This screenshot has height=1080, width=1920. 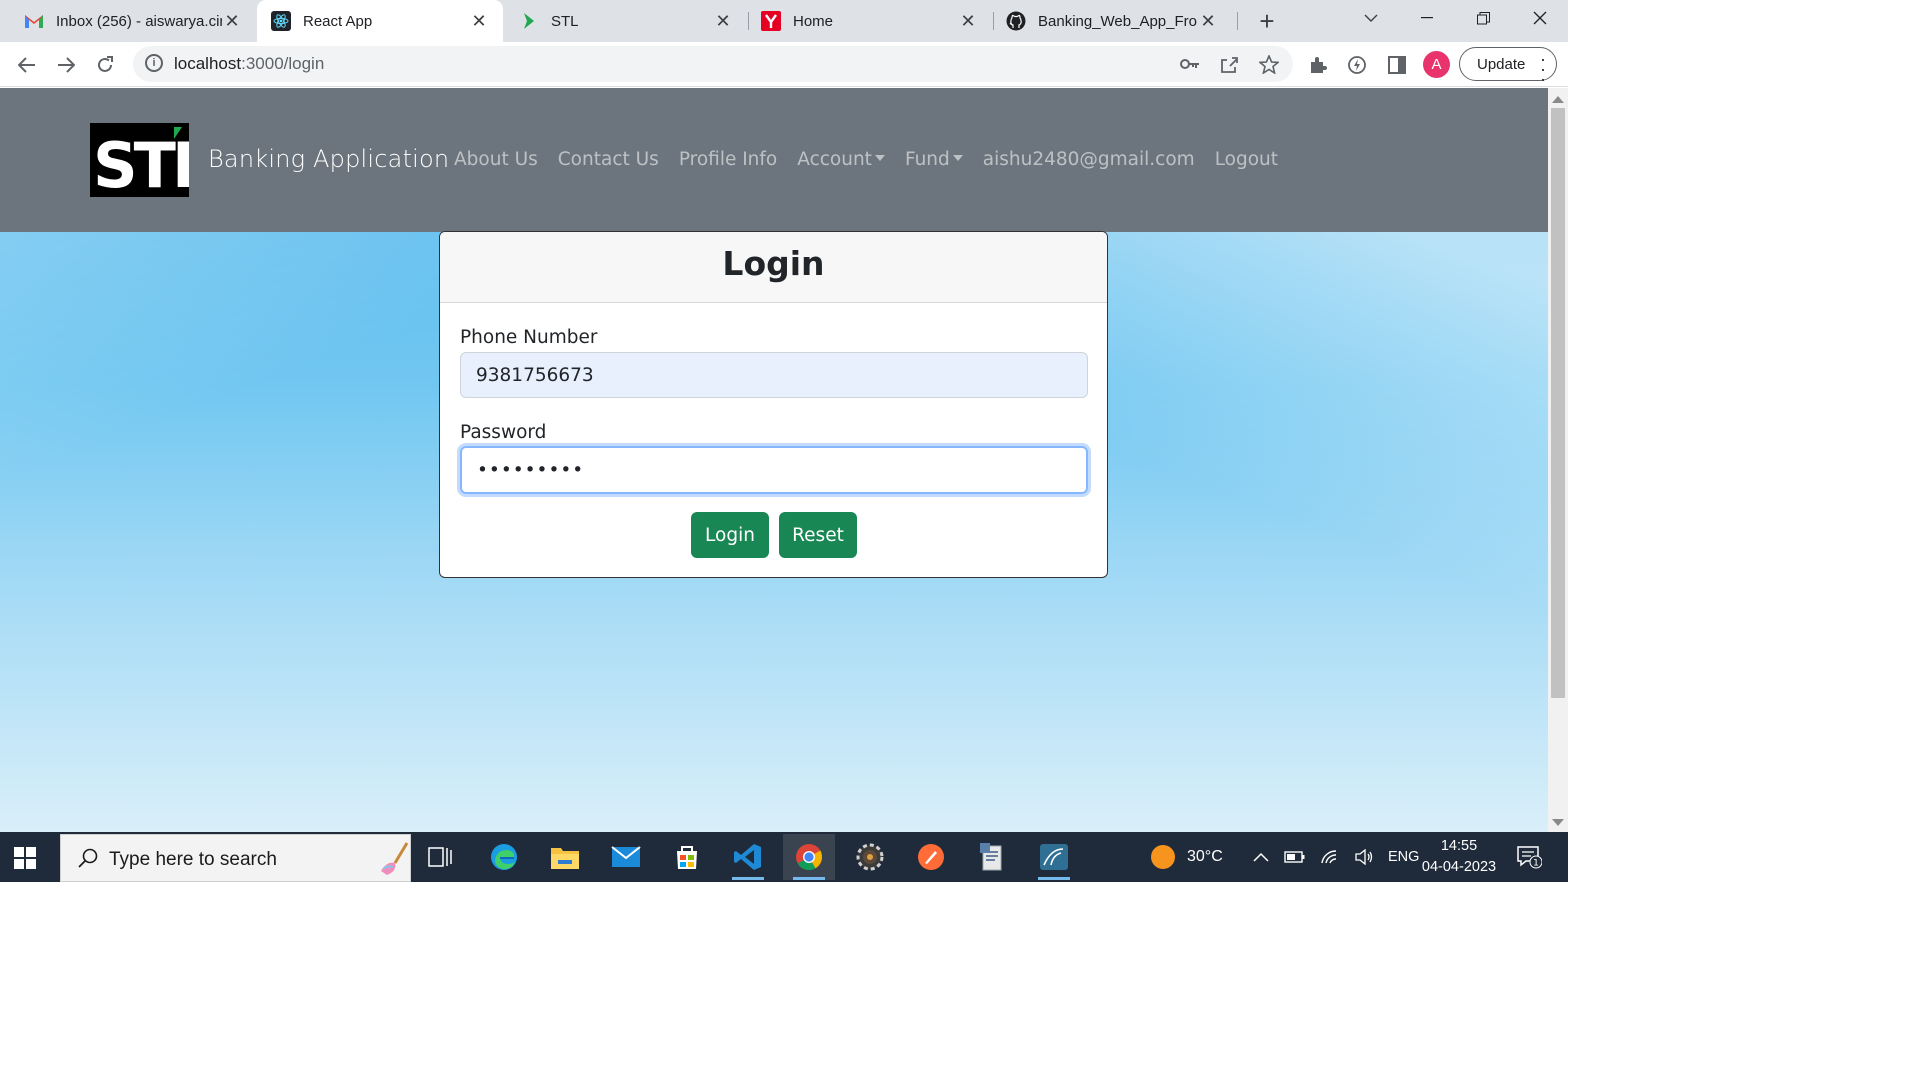 I want to click on tab-title: Inbox (256) - aiswarya.cin, so click(x=139, y=21).